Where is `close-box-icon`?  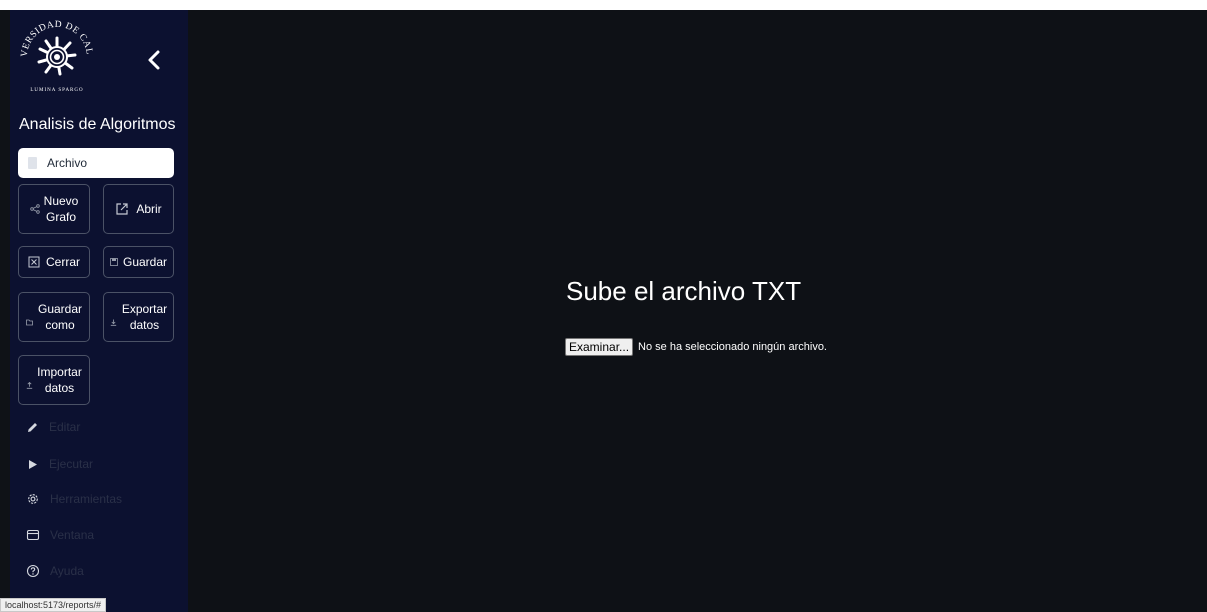 close-box-icon is located at coordinates (34, 262).